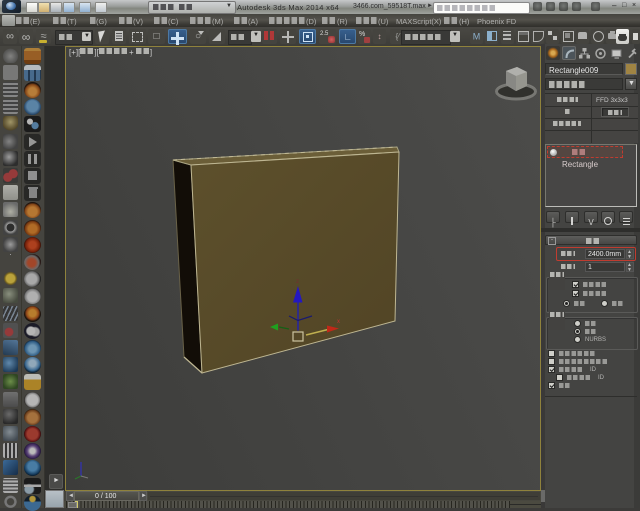 The image size is (640, 511). I want to click on svg-text: x, so click(338, 322).